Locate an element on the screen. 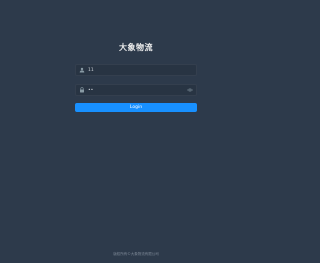 This screenshot has height=263, width=320. login-button: Login is located at coordinates (136, 107).